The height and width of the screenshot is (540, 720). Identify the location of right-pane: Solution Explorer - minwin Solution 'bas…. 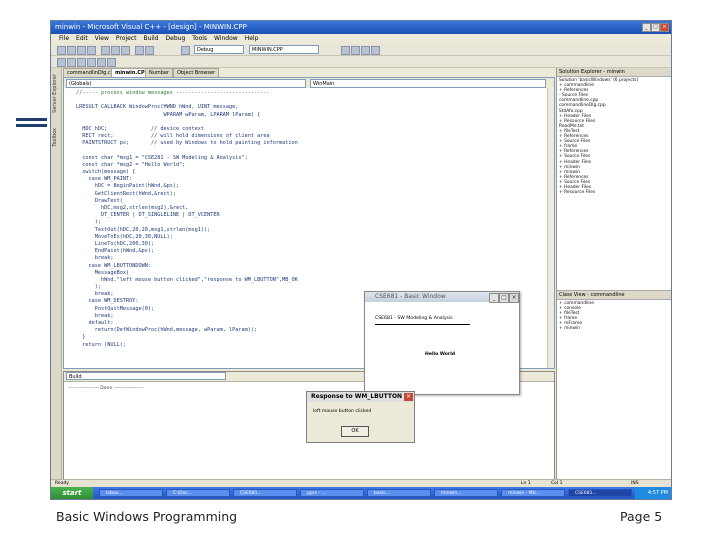
(613, 278).